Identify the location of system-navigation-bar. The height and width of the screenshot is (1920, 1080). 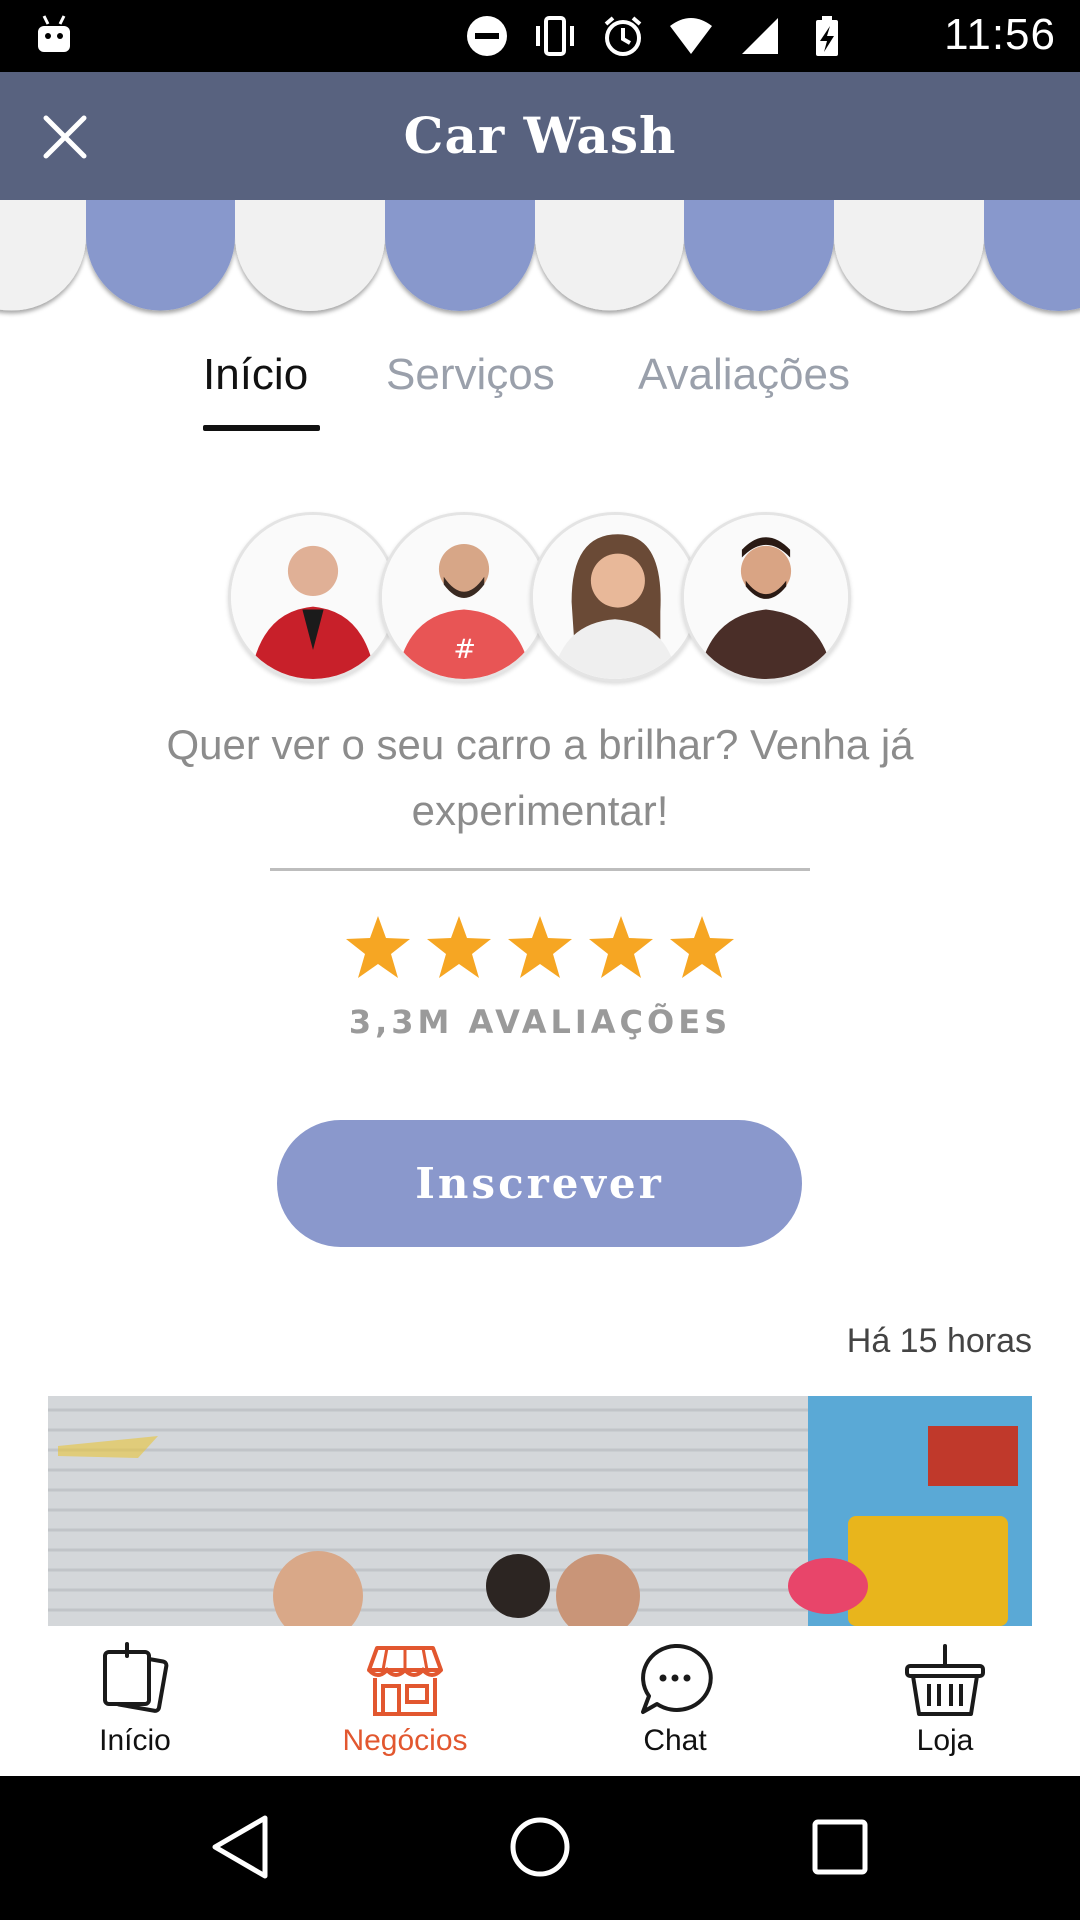
(540, 1848).